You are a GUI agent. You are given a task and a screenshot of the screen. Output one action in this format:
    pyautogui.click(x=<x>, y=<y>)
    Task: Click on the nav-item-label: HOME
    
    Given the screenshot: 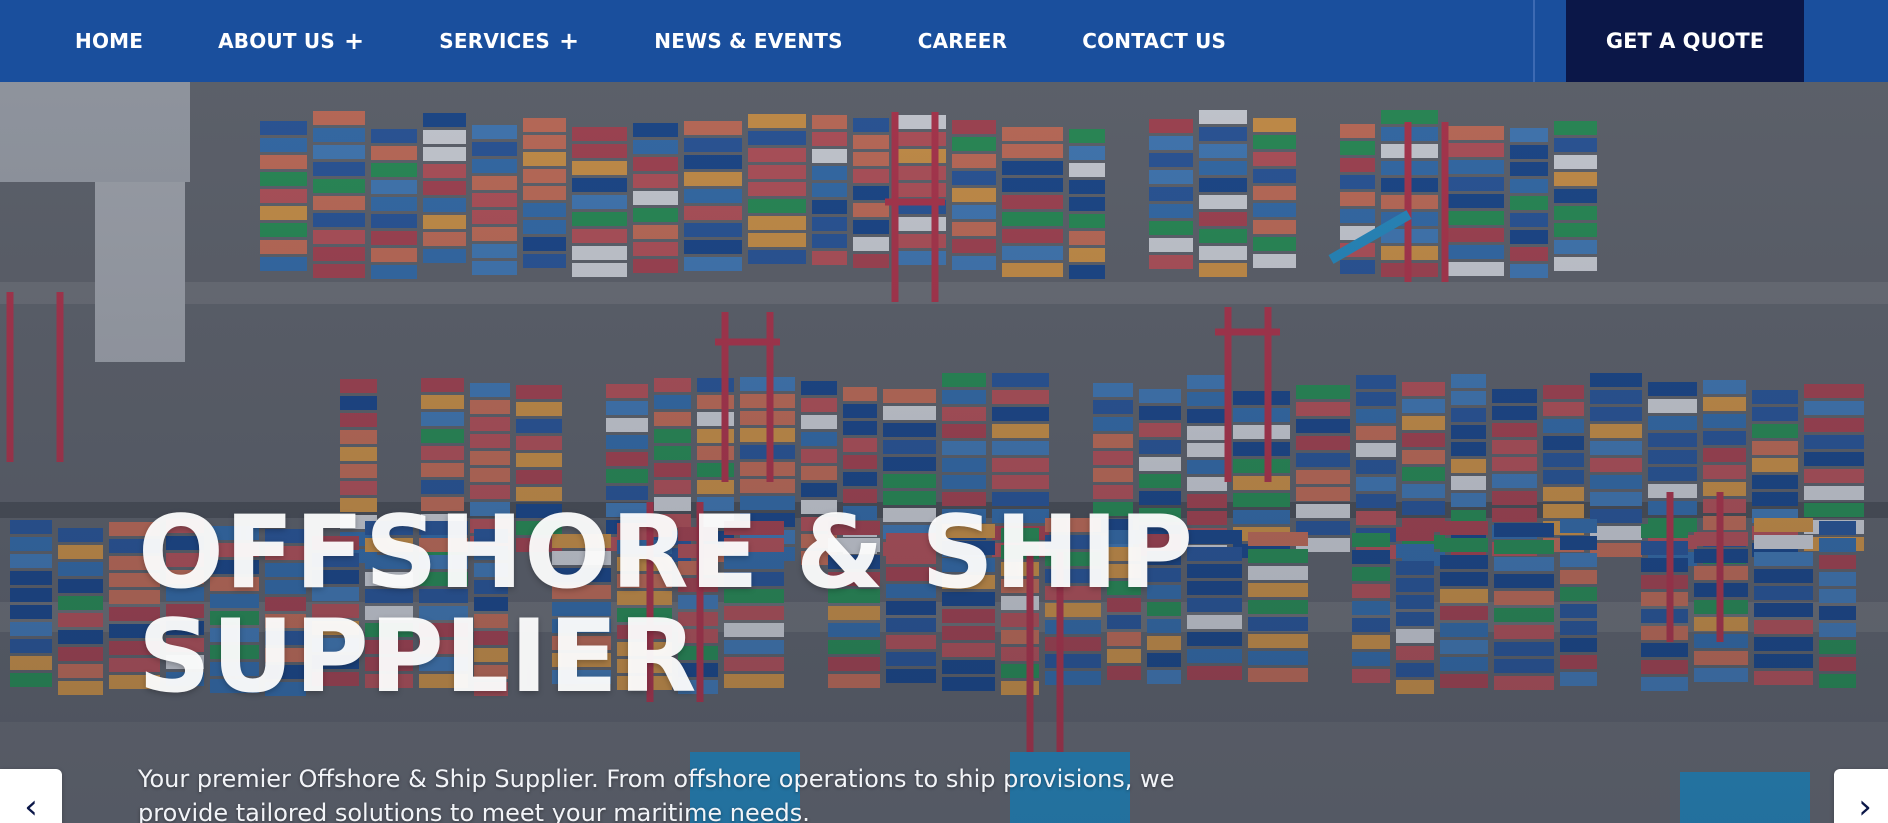 What is the action you would take?
    pyautogui.click(x=109, y=41)
    